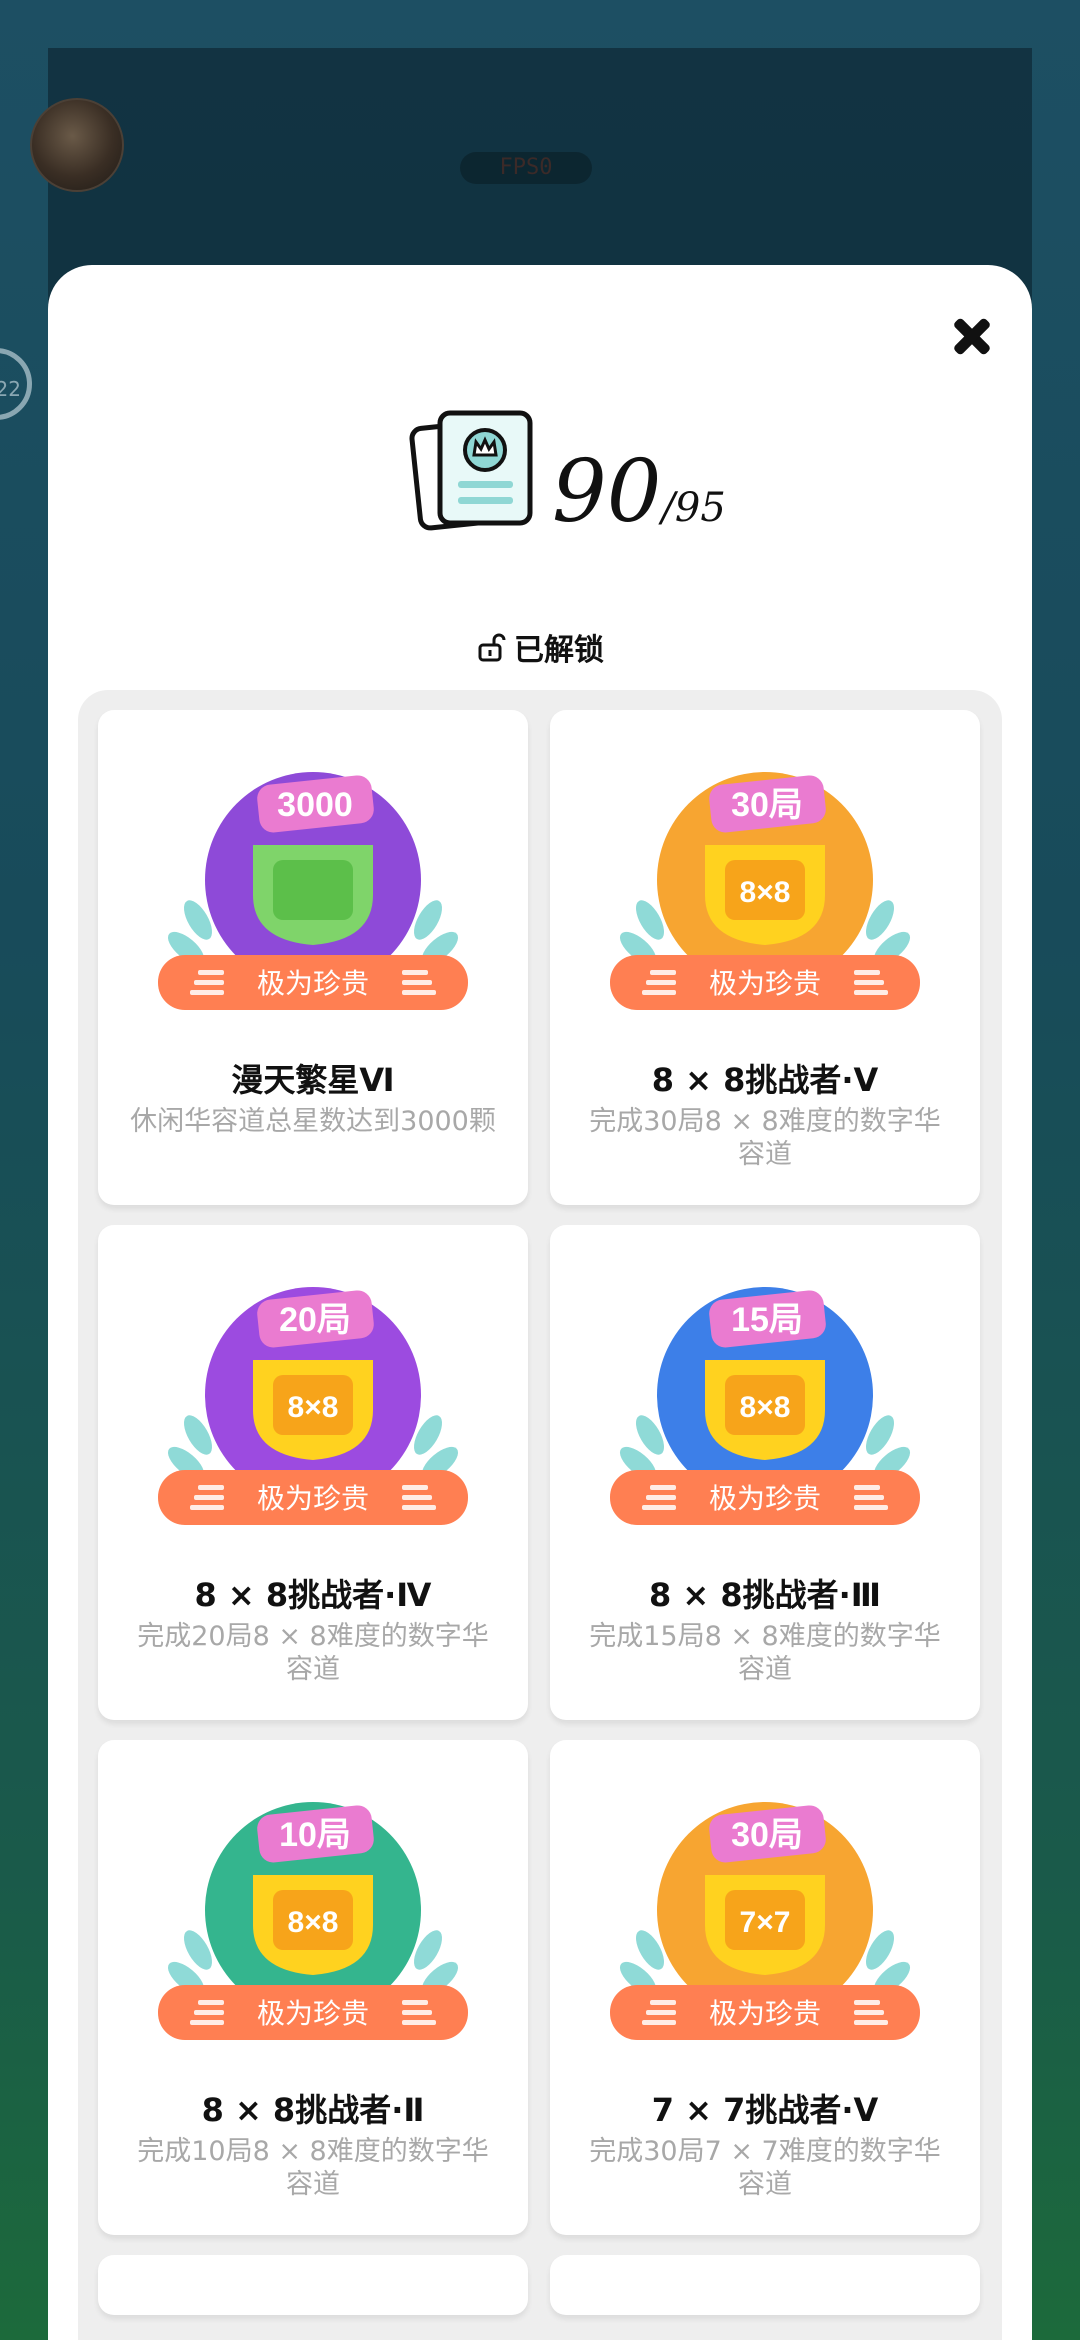  I want to click on achievement-description: 完成20局8 × 8难度的数字华容道, so click(313, 1653).